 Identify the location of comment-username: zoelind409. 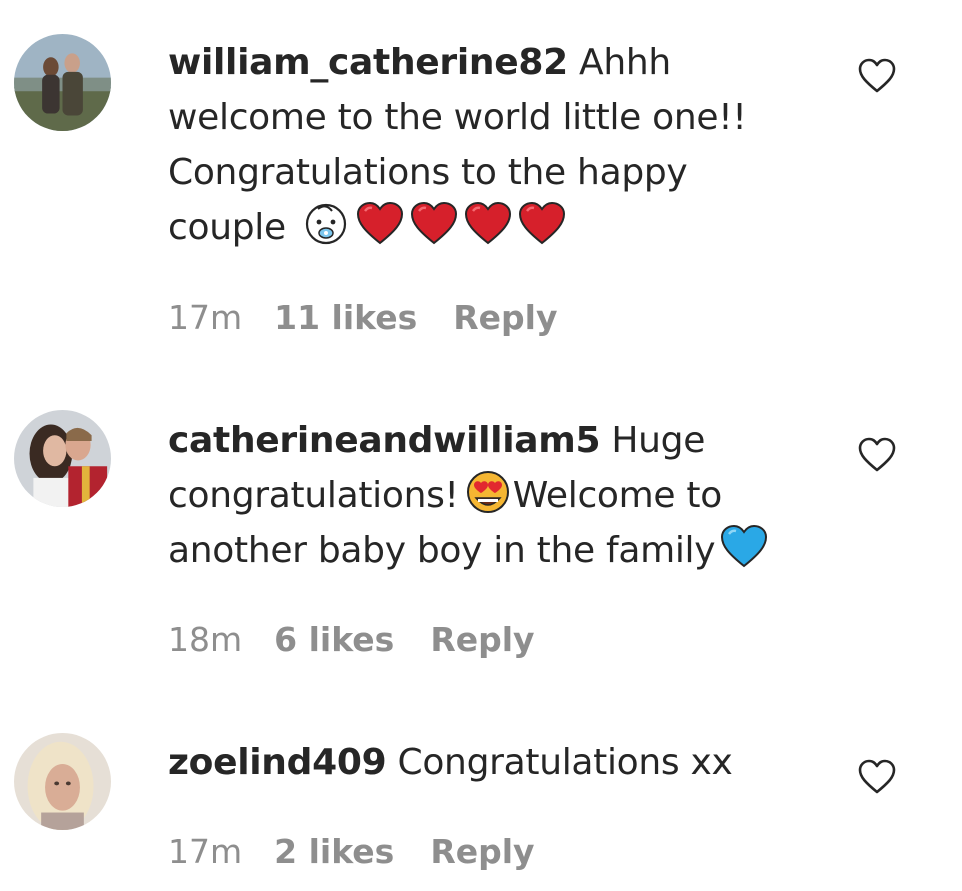
(277, 762).